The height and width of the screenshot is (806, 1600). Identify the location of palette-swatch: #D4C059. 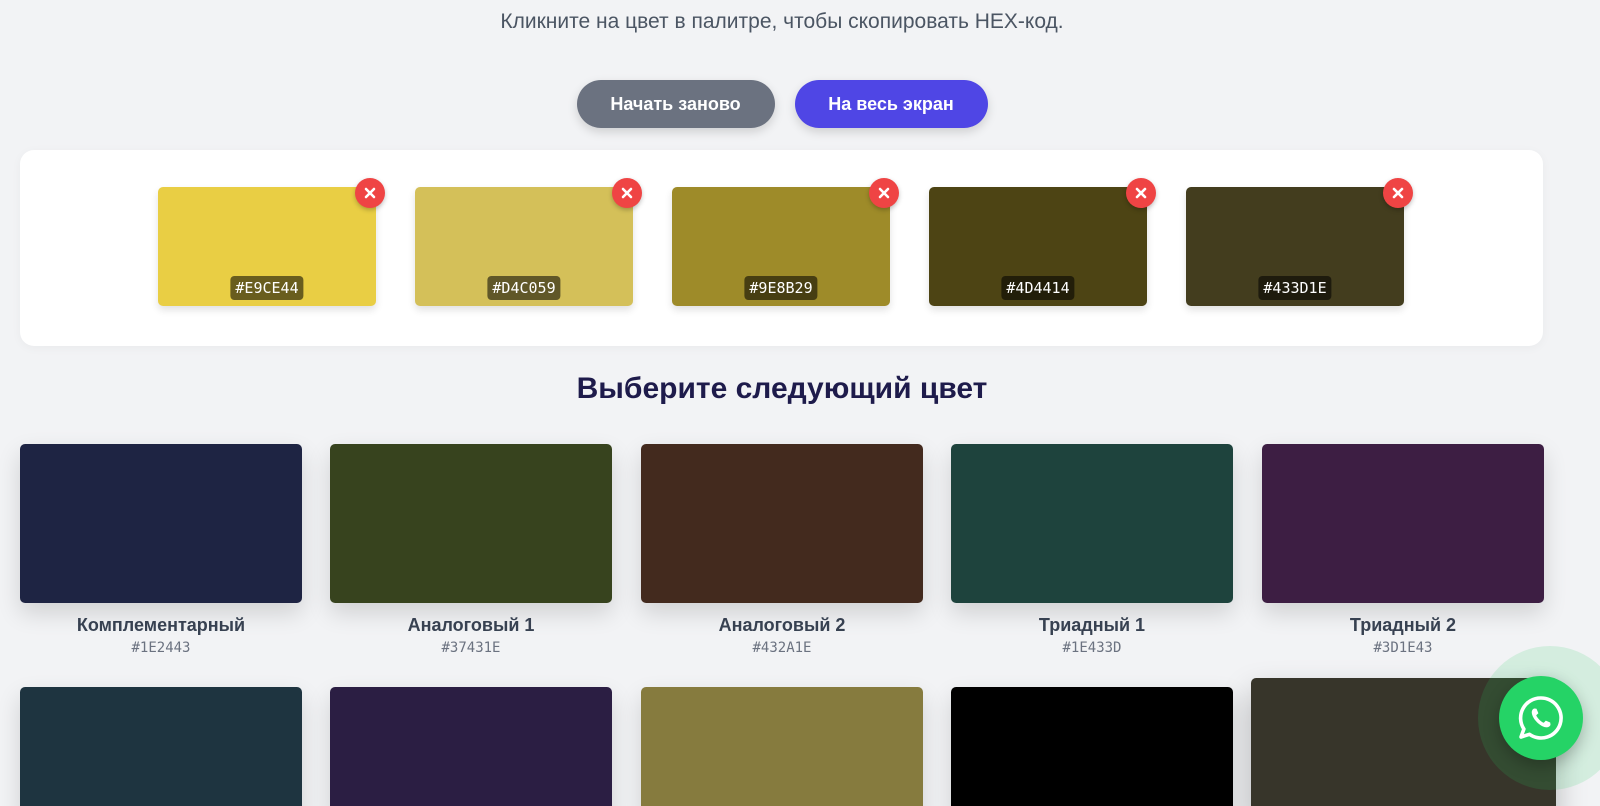
(528, 242).